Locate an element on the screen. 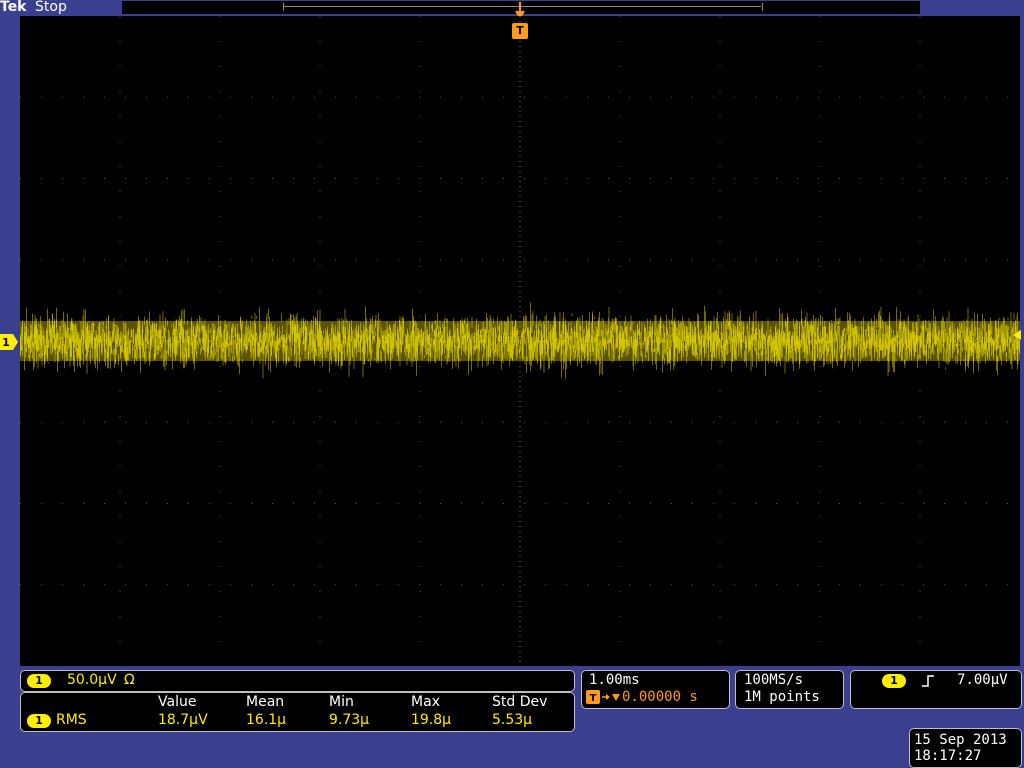  rising-edge-icon is located at coordinates (928, 681).